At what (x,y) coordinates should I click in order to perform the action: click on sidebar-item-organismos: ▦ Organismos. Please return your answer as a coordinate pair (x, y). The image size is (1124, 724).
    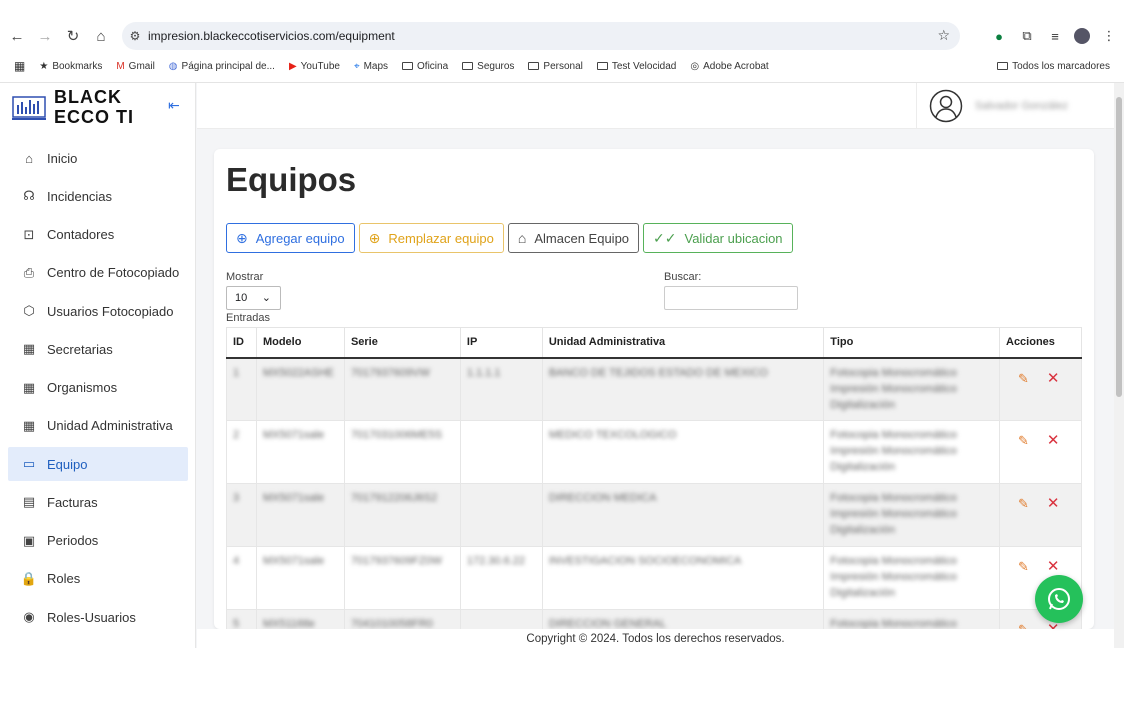
    Looking at the image, I should click on (98, 388).